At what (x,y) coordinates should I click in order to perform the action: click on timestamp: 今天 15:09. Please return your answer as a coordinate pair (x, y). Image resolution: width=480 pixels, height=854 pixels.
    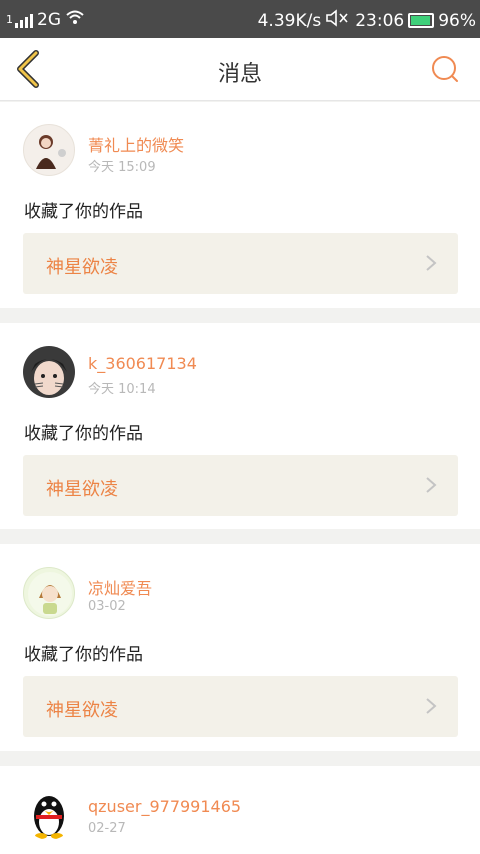
    Looking at the image, I should click on (122, 167).